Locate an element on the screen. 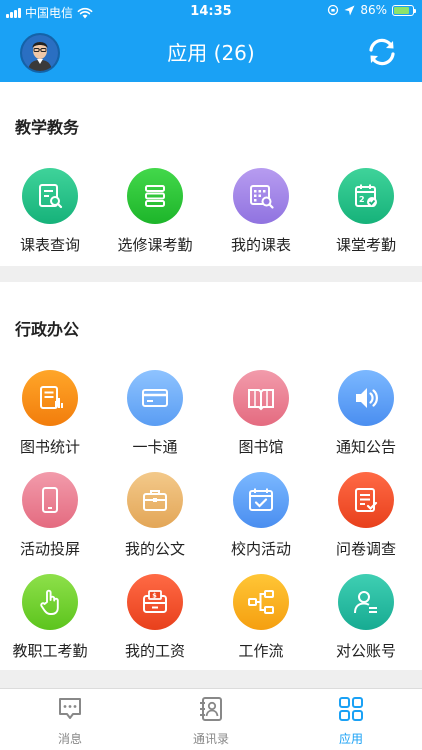 This screenshot has height=750, width=422. tab-messages: 消息 is located at coordinates (70, 721).